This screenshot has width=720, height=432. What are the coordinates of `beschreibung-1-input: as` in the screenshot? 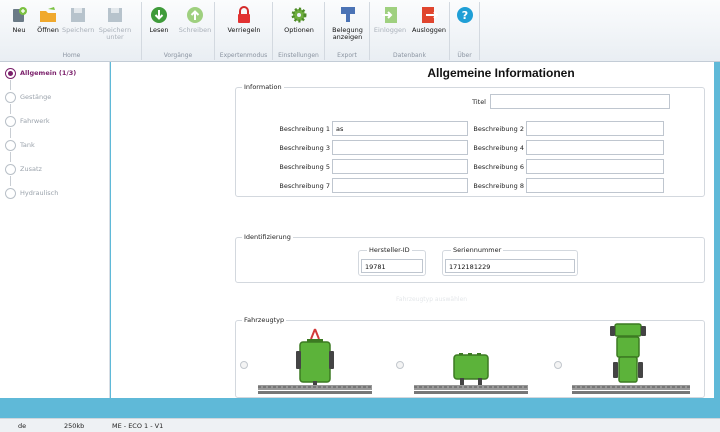 It's located at (400, 128).